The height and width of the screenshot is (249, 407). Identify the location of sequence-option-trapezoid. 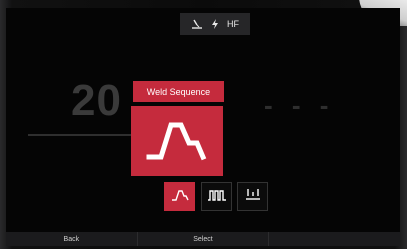
(179, 196).